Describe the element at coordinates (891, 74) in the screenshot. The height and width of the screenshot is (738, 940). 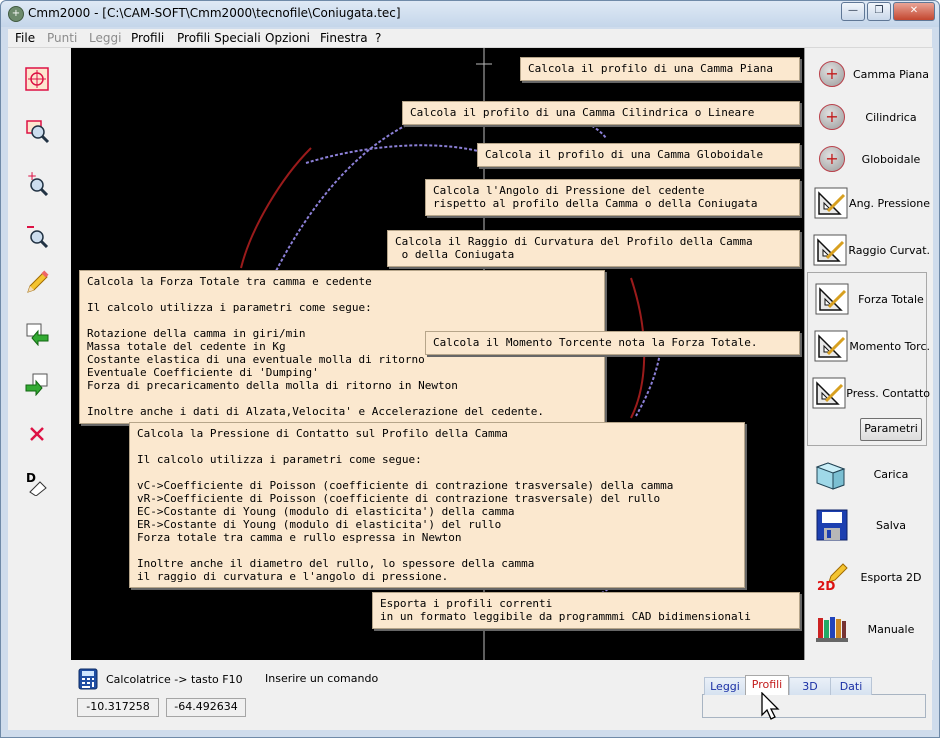
I see `camma-piana-label: Camma Piana` at that location.